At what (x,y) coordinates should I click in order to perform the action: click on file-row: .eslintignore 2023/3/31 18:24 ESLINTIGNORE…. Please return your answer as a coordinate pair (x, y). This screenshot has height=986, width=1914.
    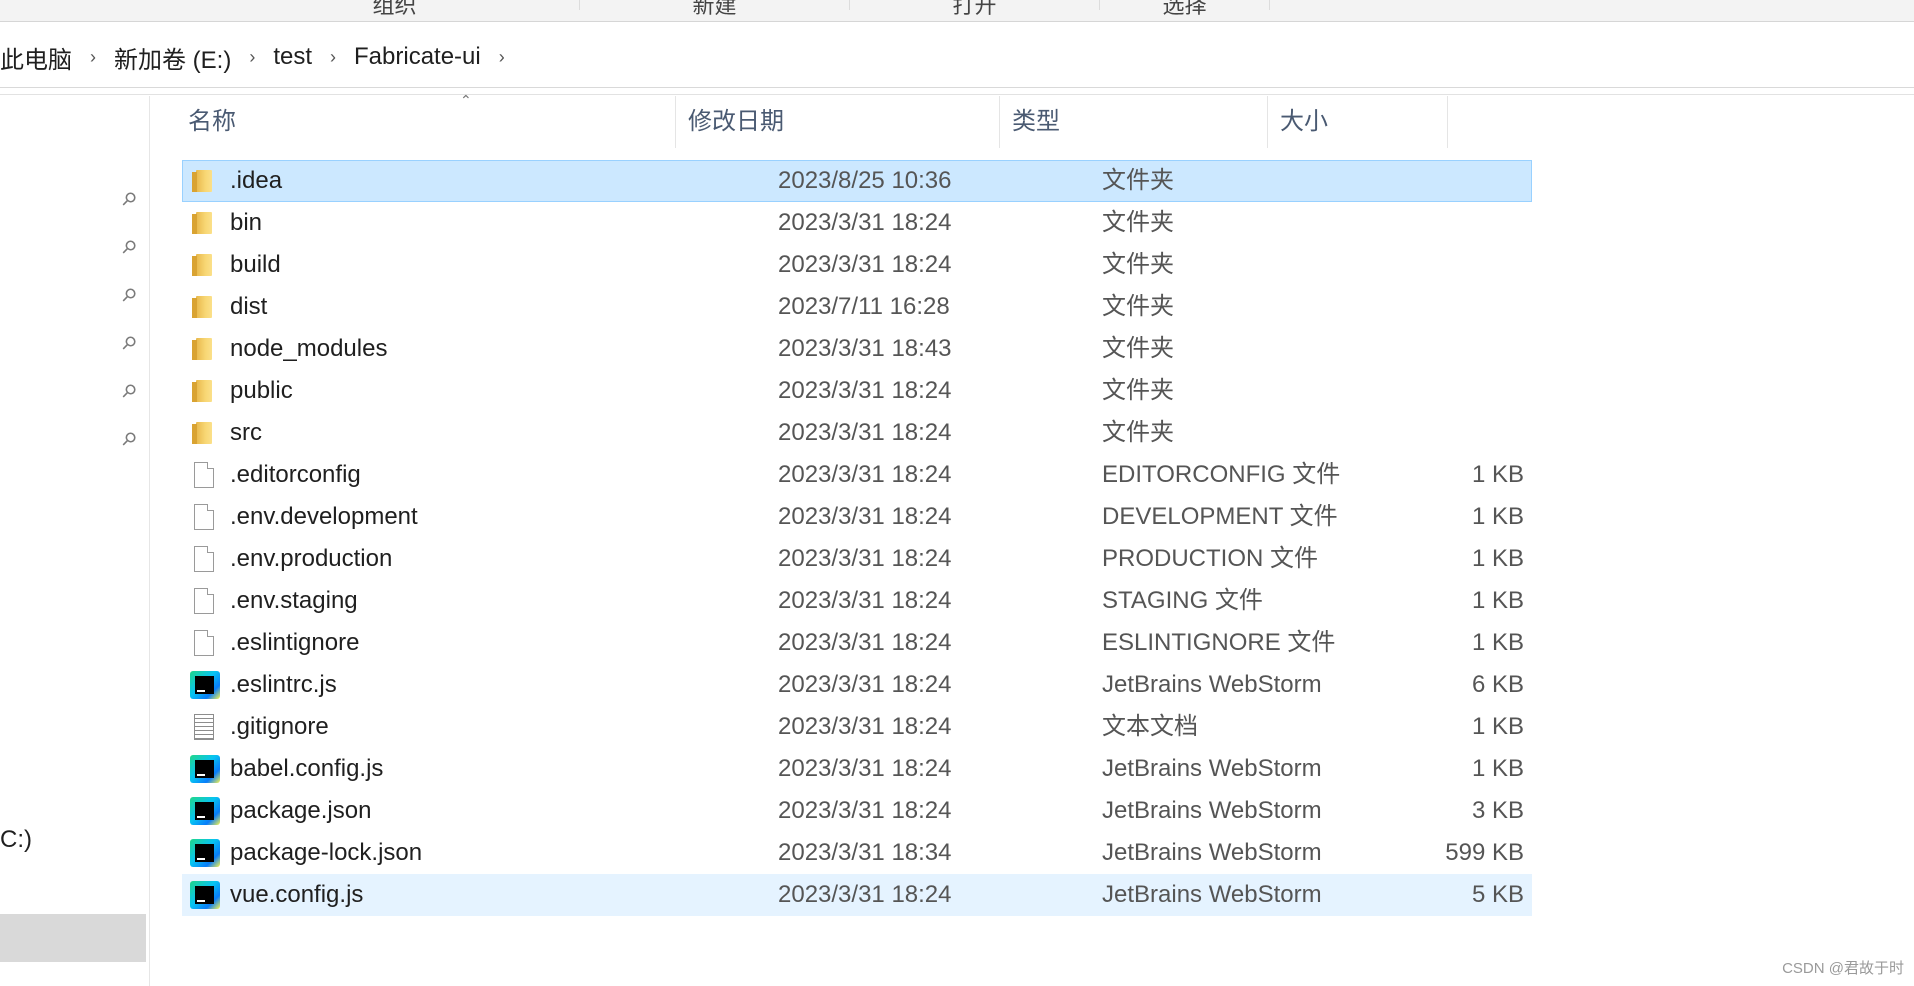
    Looking at the image, I should click on (857, 643).